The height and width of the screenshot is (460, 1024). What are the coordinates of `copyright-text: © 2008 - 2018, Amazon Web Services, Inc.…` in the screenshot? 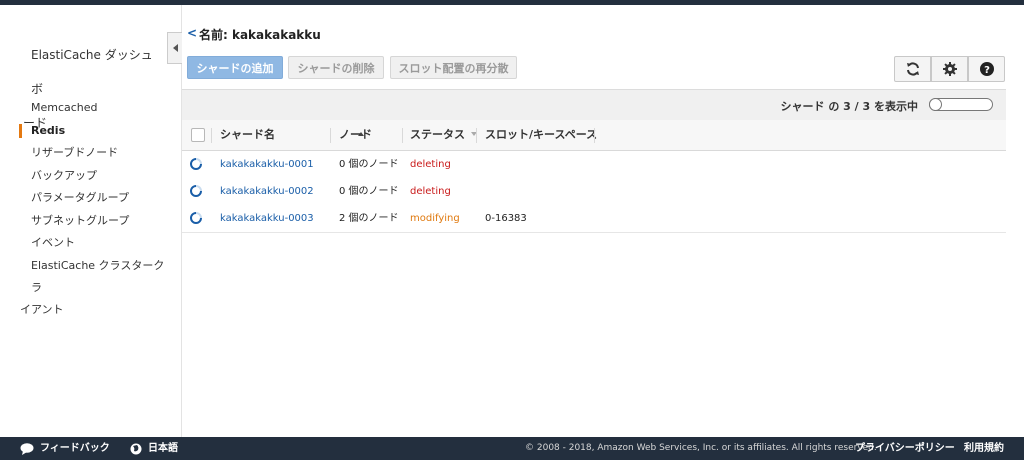 It's located at (701, 448).